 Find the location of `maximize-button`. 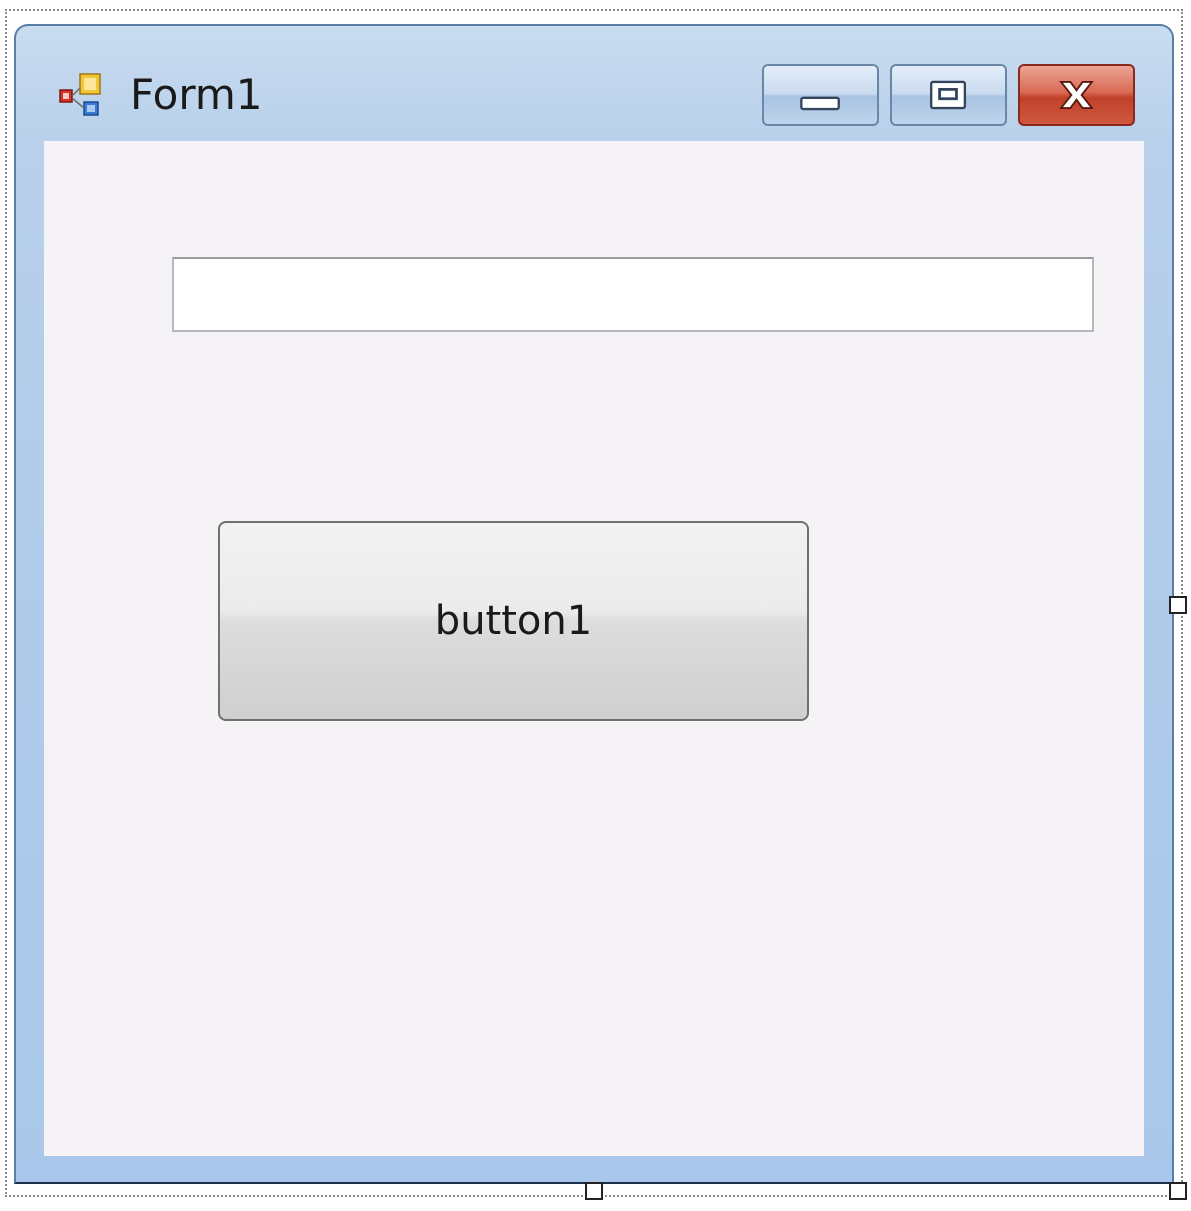

maximize-button is located at coordinates (948, 95).